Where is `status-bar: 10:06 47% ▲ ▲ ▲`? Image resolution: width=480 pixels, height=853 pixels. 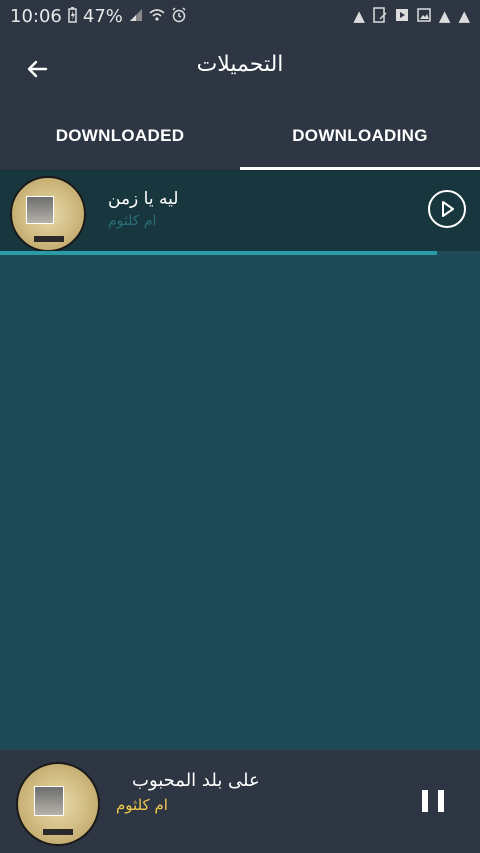 status-bar: 10:06 47% ▲ ▲ ▲ is located at coordinates (240, 16).